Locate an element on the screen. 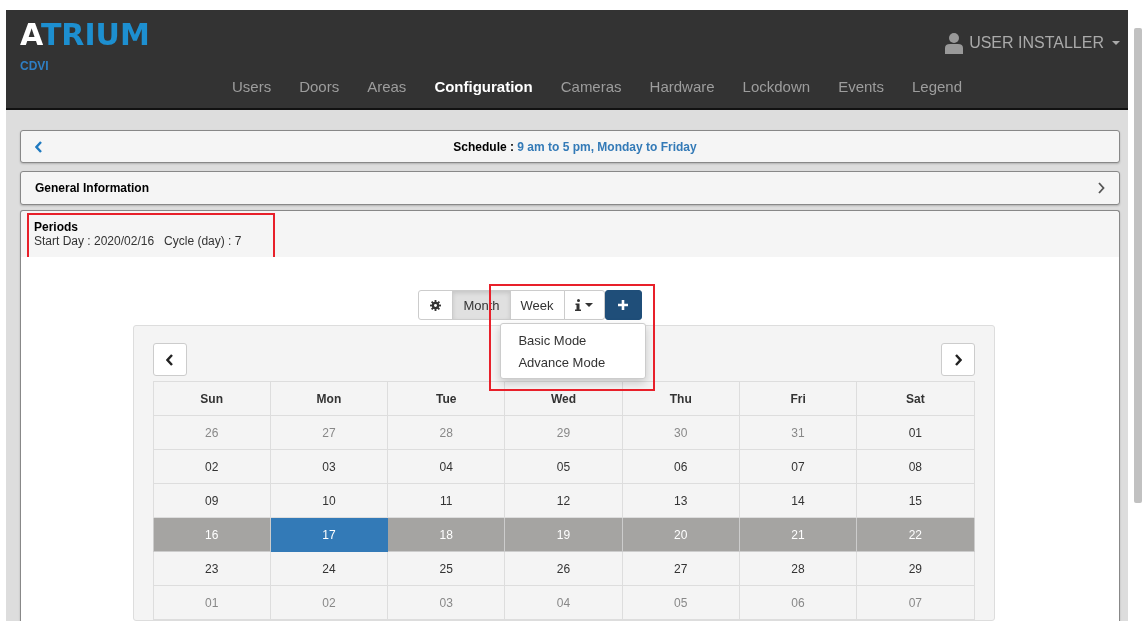 The height and width of the screenshot is (621, 1142). next-month-button is located at coordinates (957, 359).